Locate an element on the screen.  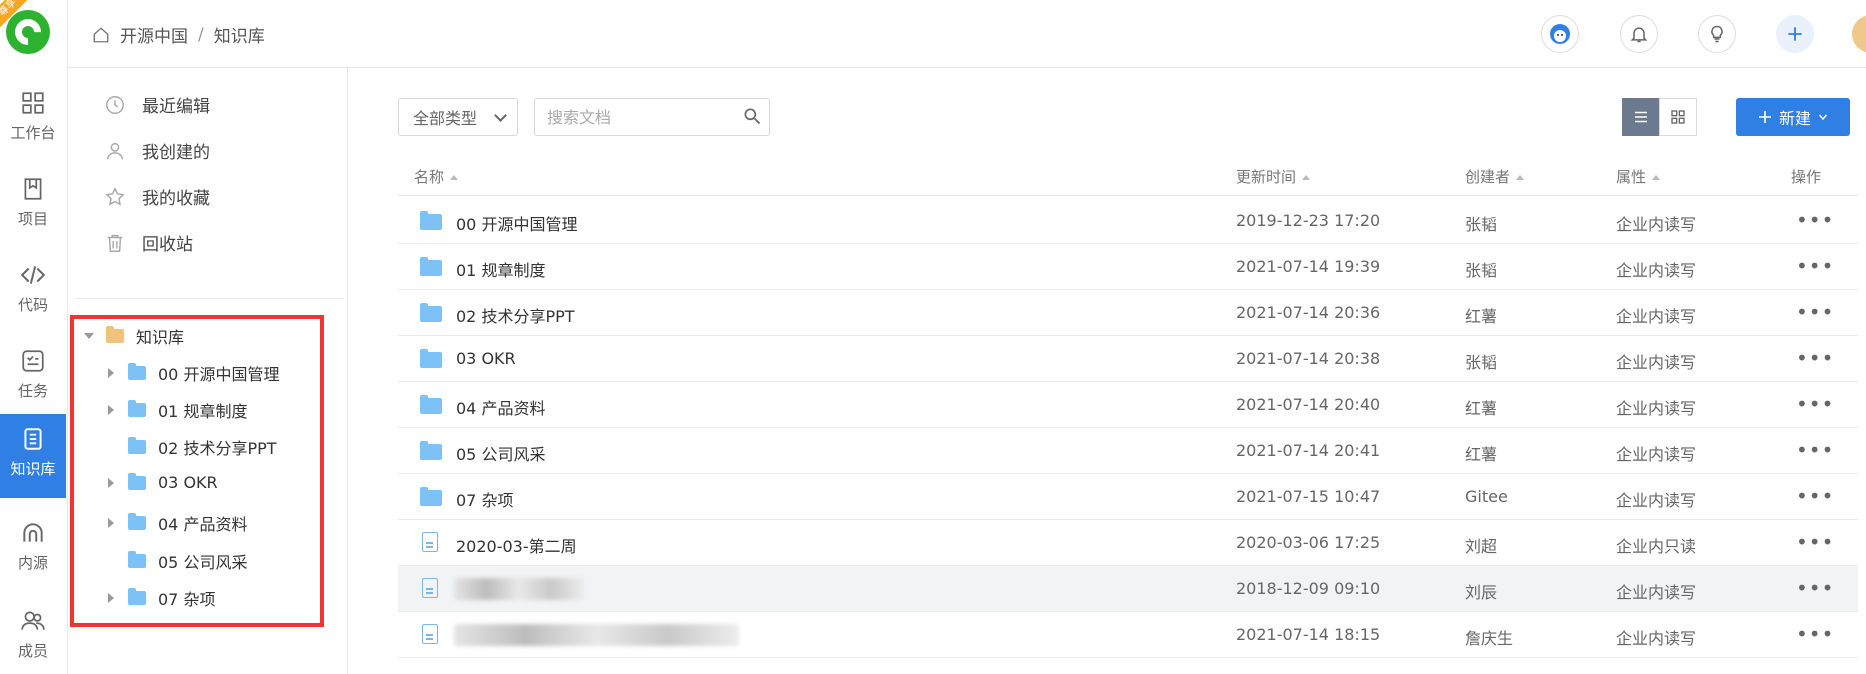
menu-created-by-me: 我创建的 is located at coordinates (157, 150).